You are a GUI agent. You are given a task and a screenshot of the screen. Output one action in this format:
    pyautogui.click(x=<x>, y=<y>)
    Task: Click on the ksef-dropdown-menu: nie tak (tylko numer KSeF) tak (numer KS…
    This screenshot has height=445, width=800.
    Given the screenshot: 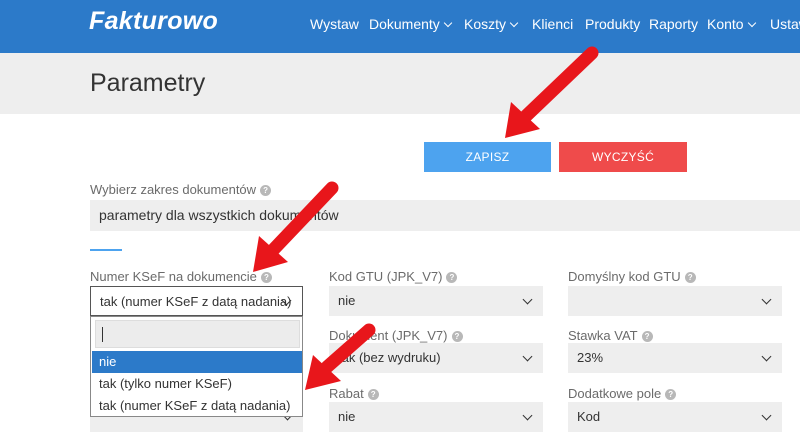 What is the action you would take?
    pyautogui.click(x=196, y=366)
    